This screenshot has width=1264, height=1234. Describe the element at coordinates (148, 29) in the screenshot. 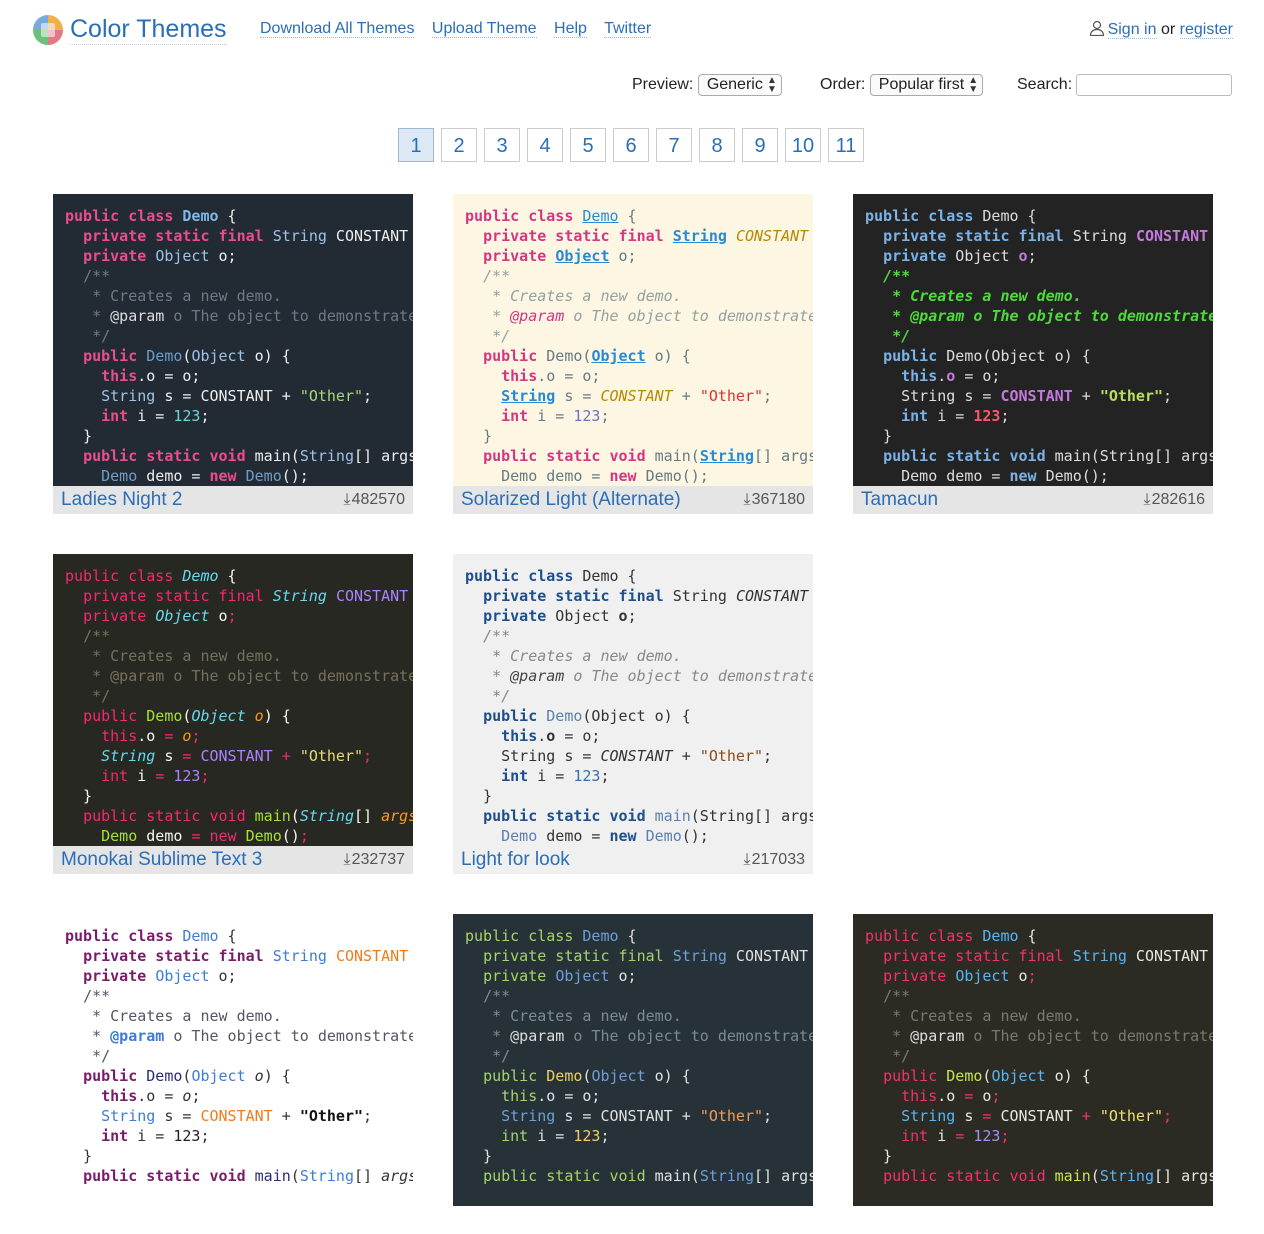

I see `brand-link: Color Themes` at that location.